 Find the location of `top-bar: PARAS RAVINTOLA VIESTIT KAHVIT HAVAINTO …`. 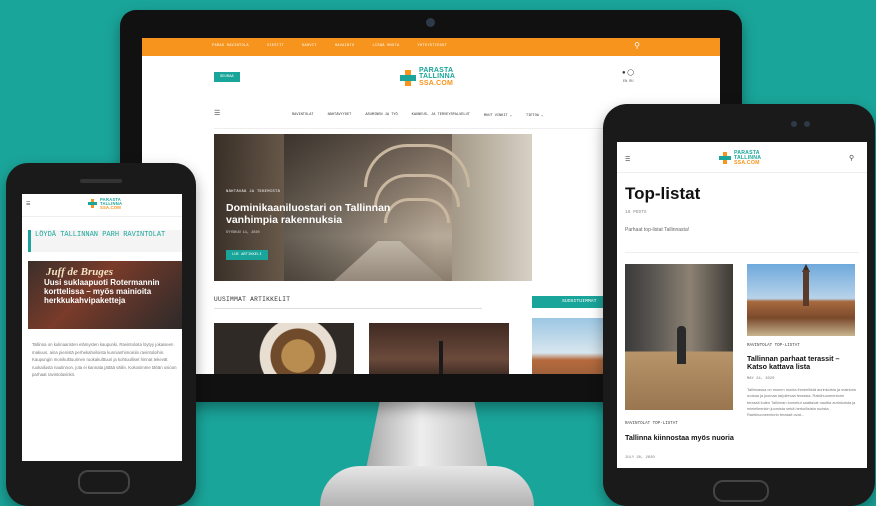

top-bar: PARAS RAVINTOLA VIESTIT KAHVIT HAVAINTO … is located at coordinates (431, 47).